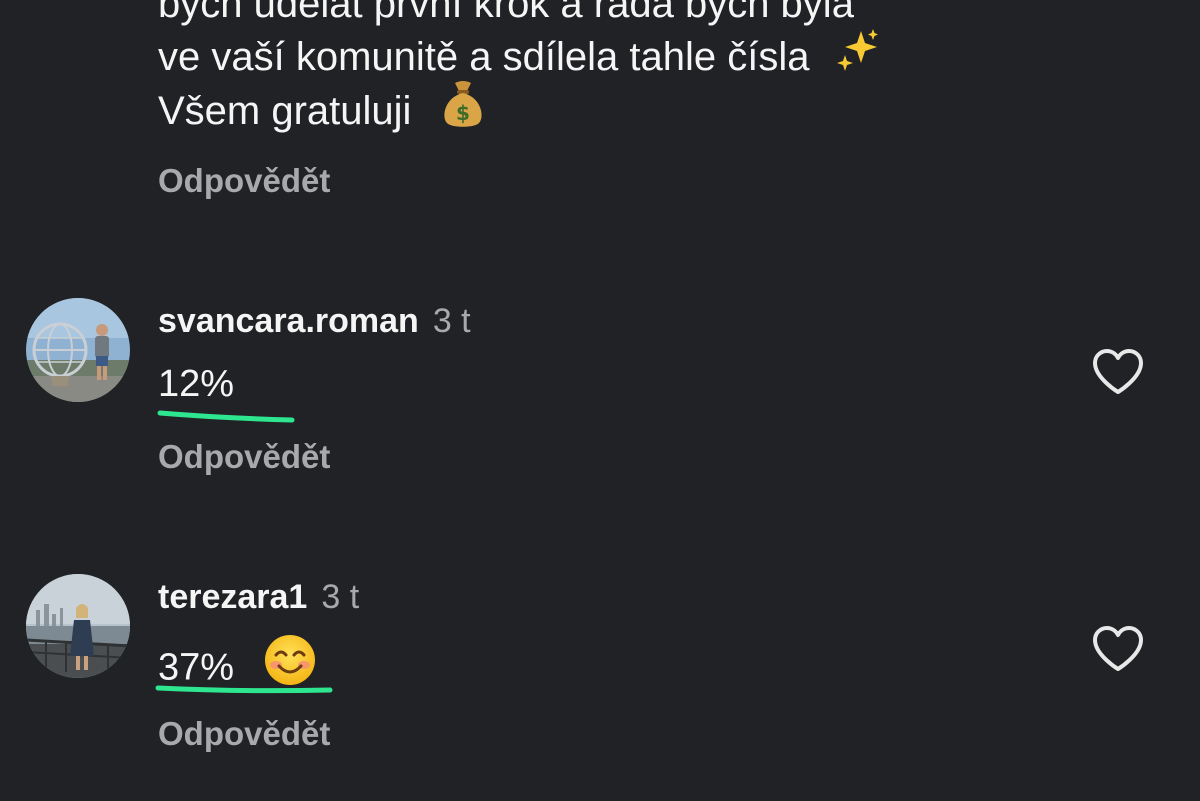 This screenshot has width=1200, height=801. What do you see at coordinates (285, 111) in the screenshot?
I see `post-comment-line-3-text: Všem gratuluji` at bounding box center [285, 111].